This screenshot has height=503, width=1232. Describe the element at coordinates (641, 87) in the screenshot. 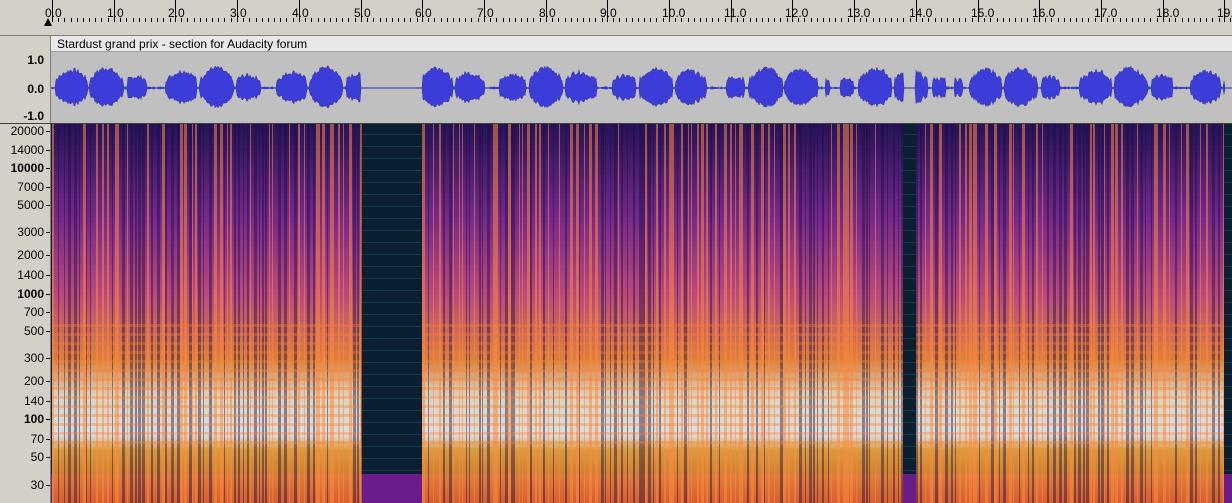

I see `waveform-view` at that location.